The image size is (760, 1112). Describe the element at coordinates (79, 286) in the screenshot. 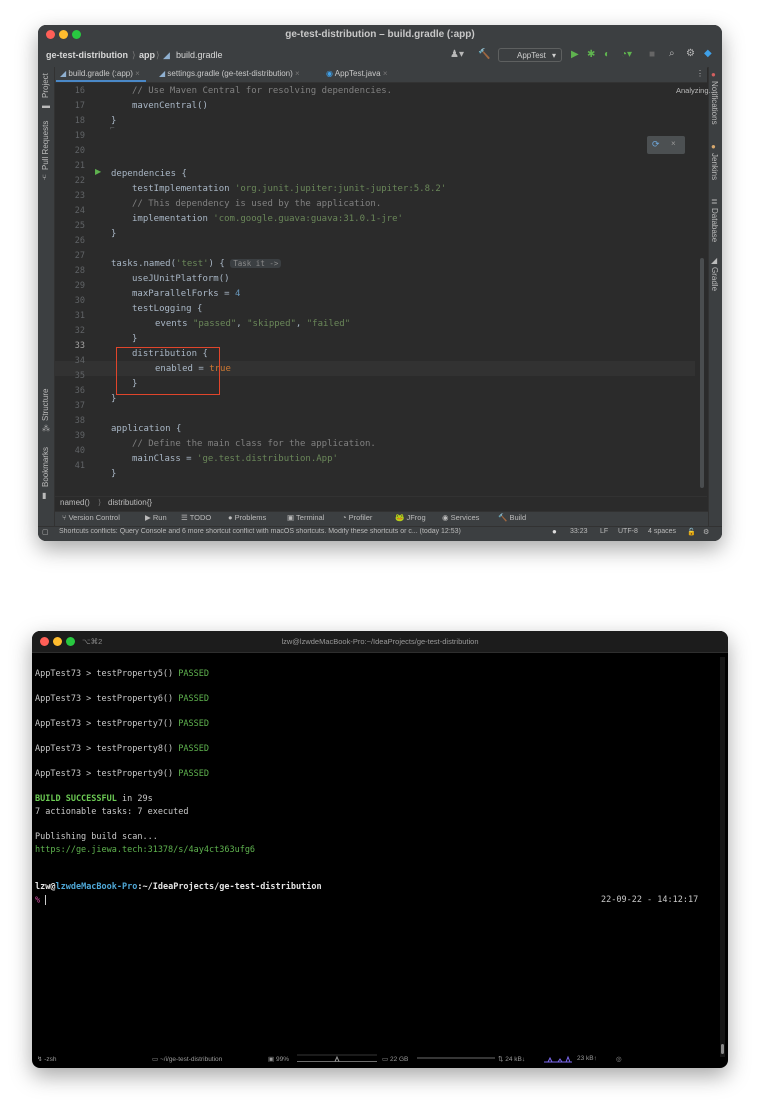

I see `line-number: 29` at that location.